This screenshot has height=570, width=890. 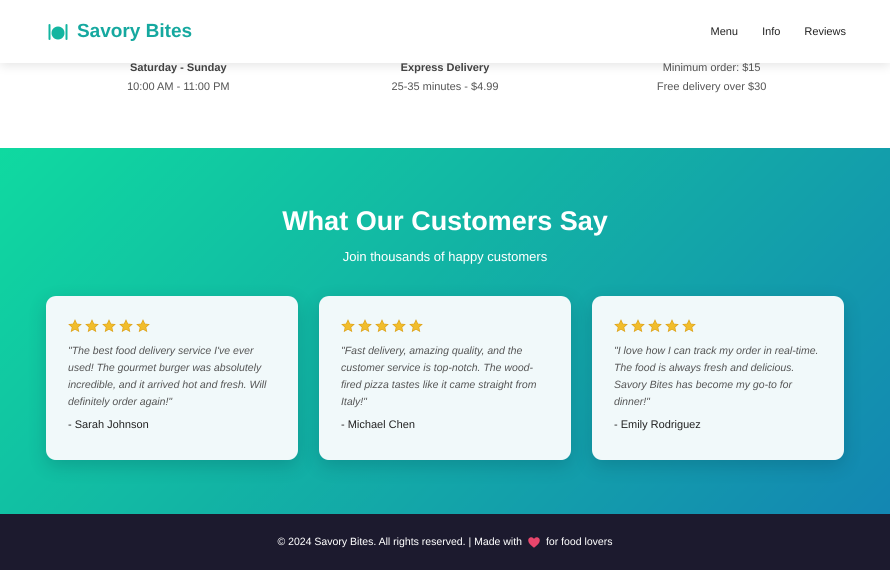 What do you see at coordinates (579, 542) in the screenshot?
I see `footer-text: for food lovers` at bounding box center [579, 542].